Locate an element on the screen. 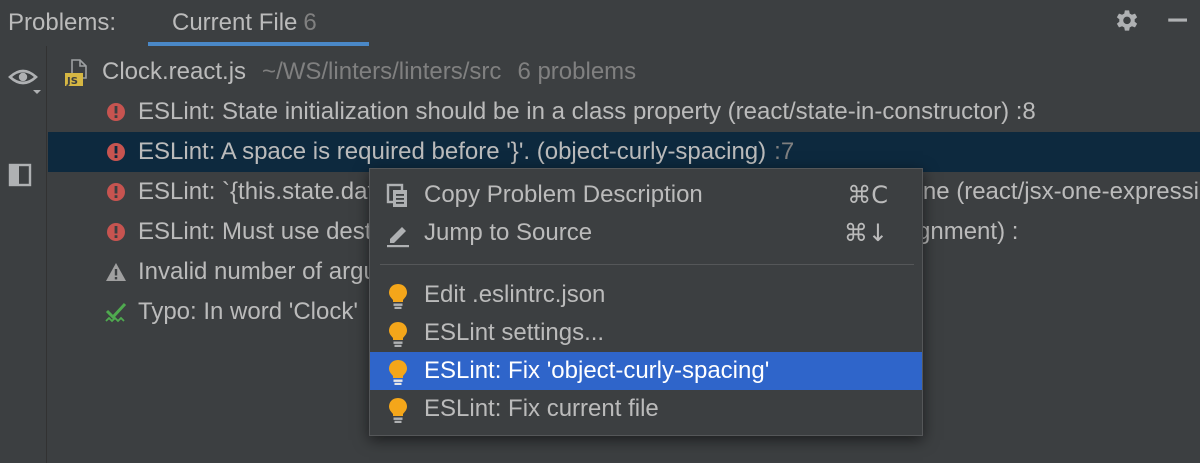  menu-item-copy-problem: Copy Problem Description ⌘C is located at coordinates (646, 195).